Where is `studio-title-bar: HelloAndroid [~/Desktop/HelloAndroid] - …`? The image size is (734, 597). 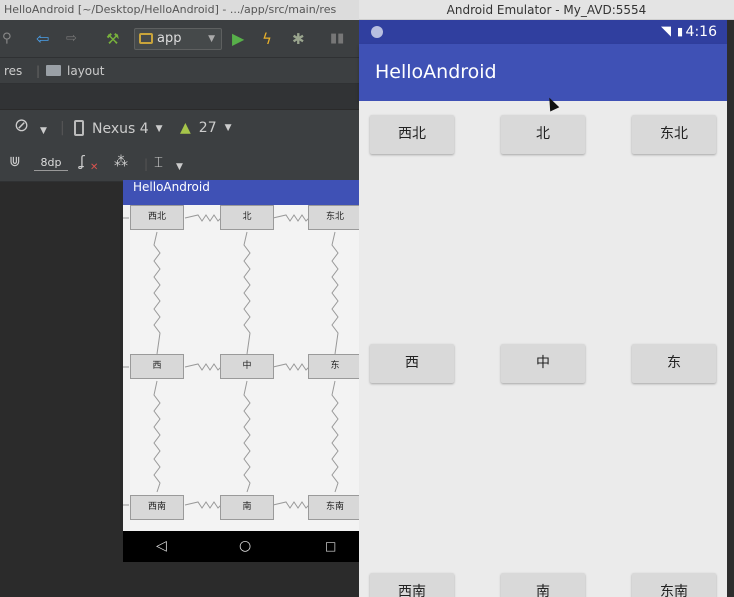
studio-title-bar: HelloAndroid [~/Desktop/HelloAndroid] - … is located at coordinates (179, 10).